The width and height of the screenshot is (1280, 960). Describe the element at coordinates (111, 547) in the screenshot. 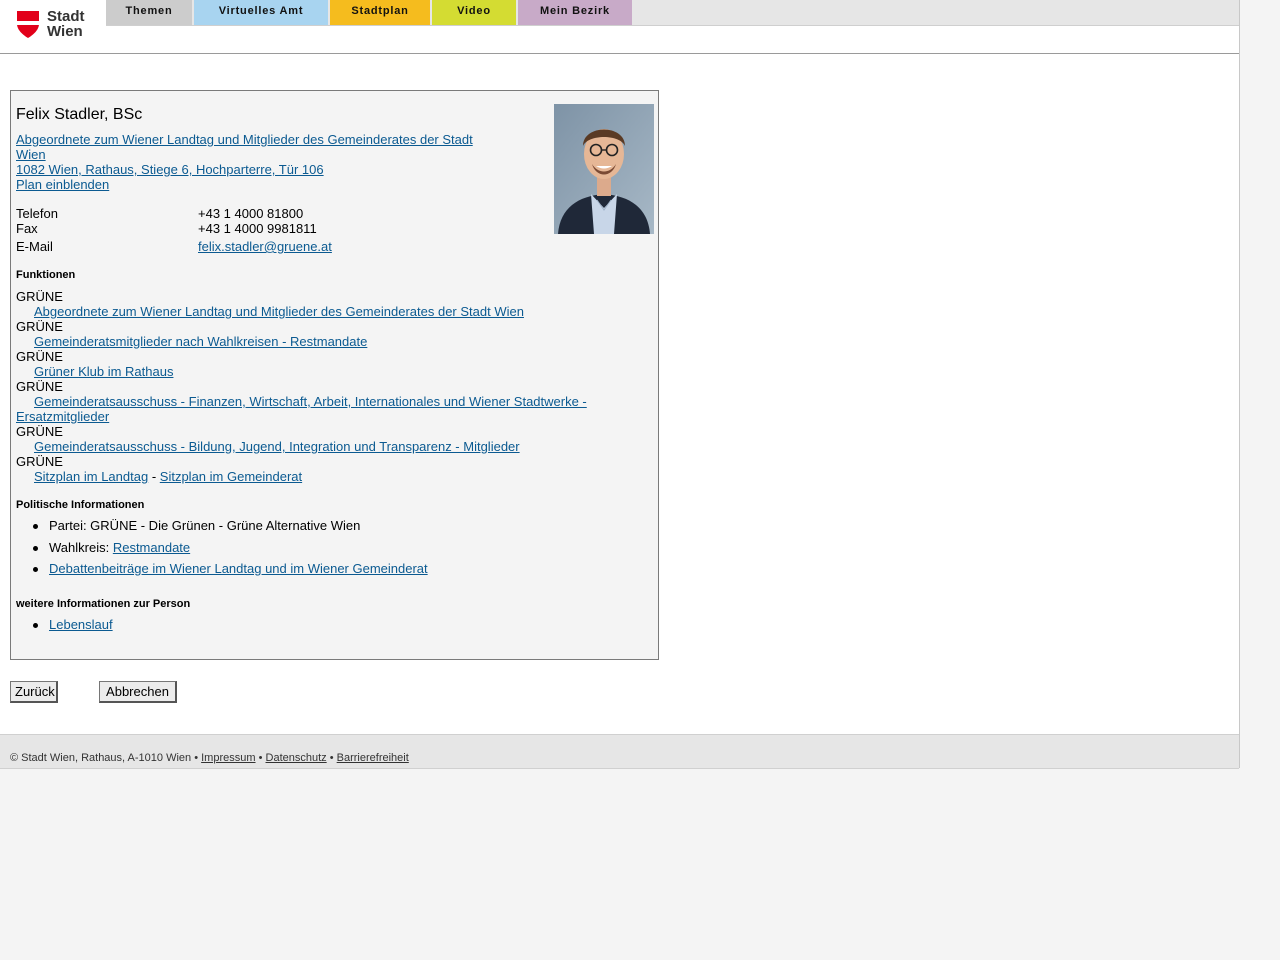

I see `district-item: Wahlkreis: Restmandate` at that location.